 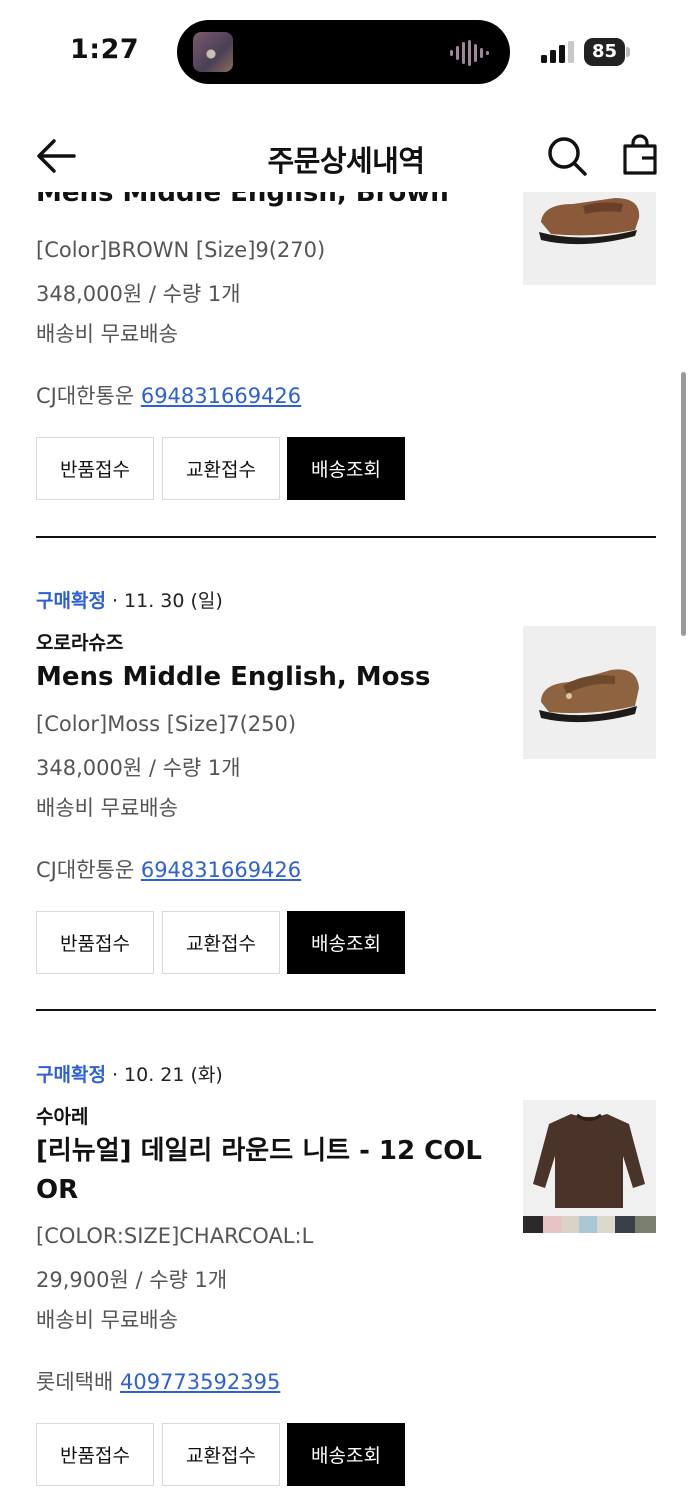 I want to click on order-date: · 10. 21 (화), so click(x=164, y=1075).